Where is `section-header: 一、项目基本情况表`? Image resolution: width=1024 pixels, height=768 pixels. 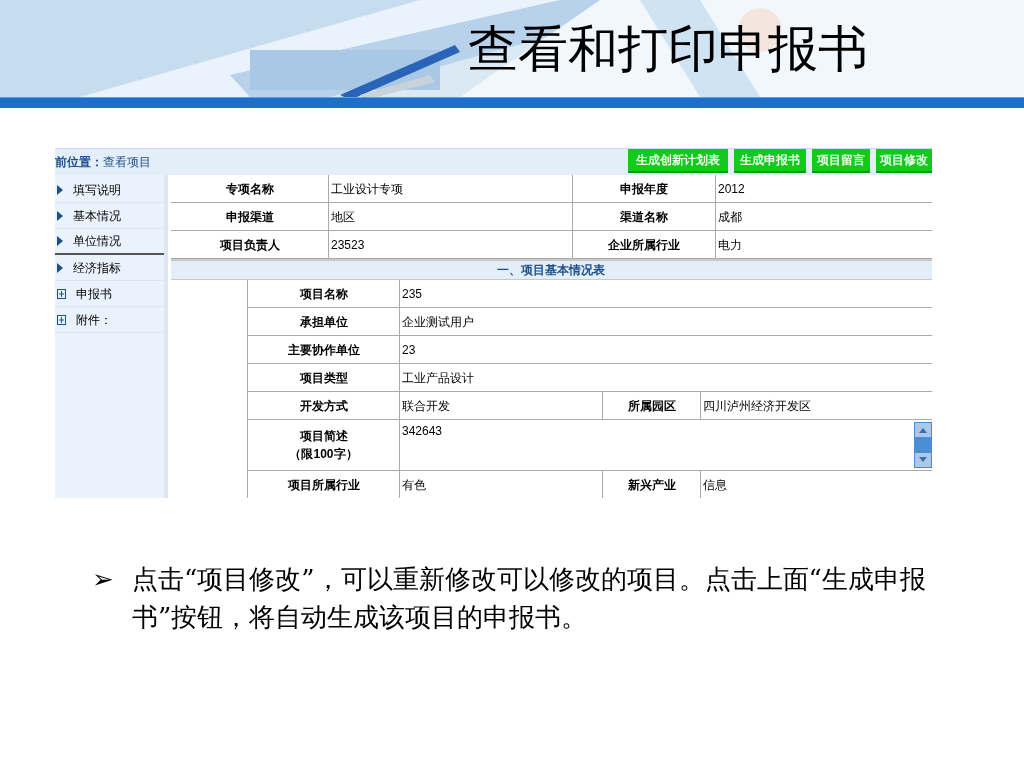 section-header: 一、项目基本情况表 is located at coordinates (551, 269).